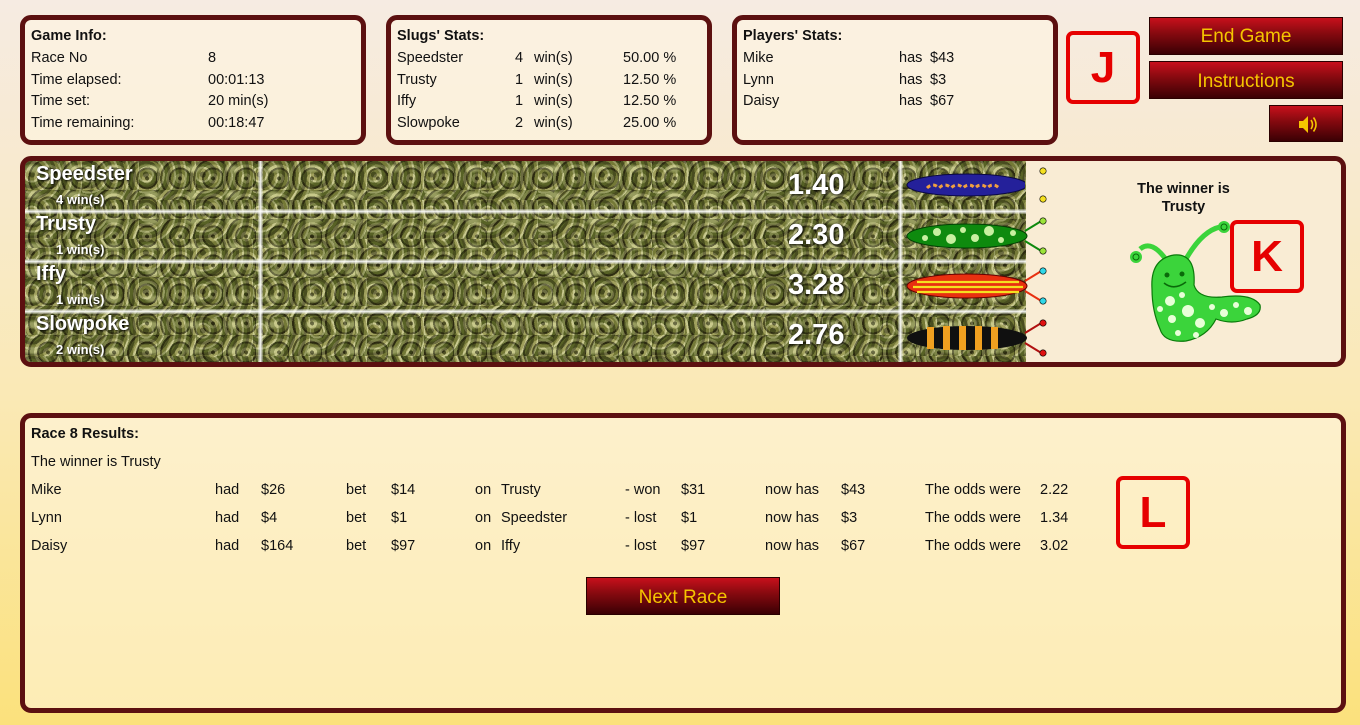 The height and width of the screenshot is (725, 1360). I want to click on speaker-icon, so click(1308, 124).